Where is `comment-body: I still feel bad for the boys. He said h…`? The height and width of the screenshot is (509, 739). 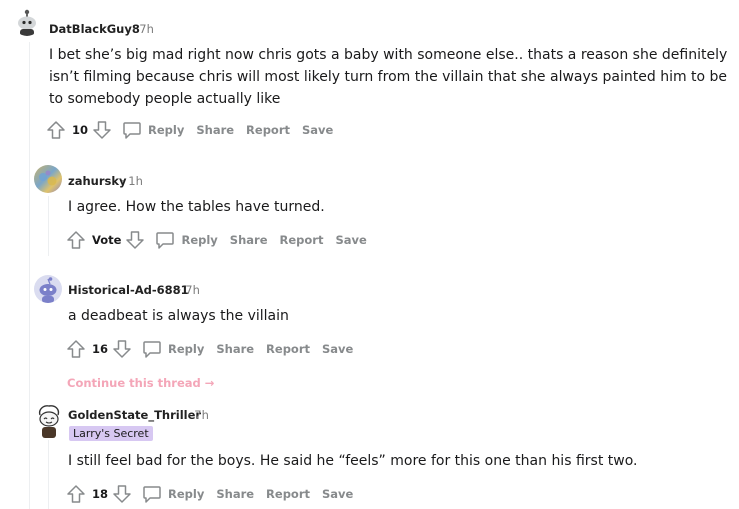
comment-body: I still feel bad for the boys. He said h… is located at coordinates (353, 461).